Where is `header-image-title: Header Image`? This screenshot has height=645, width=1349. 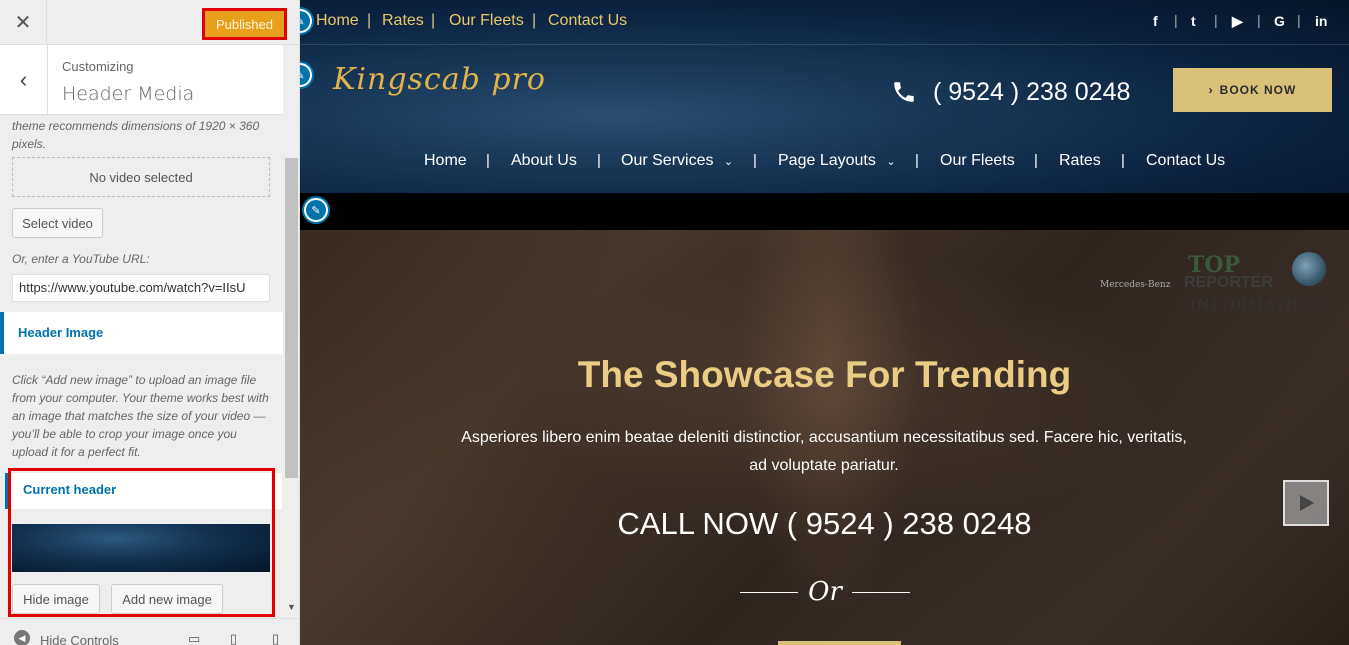 header-image-title: Header Image is located at coordinates (61, 332).